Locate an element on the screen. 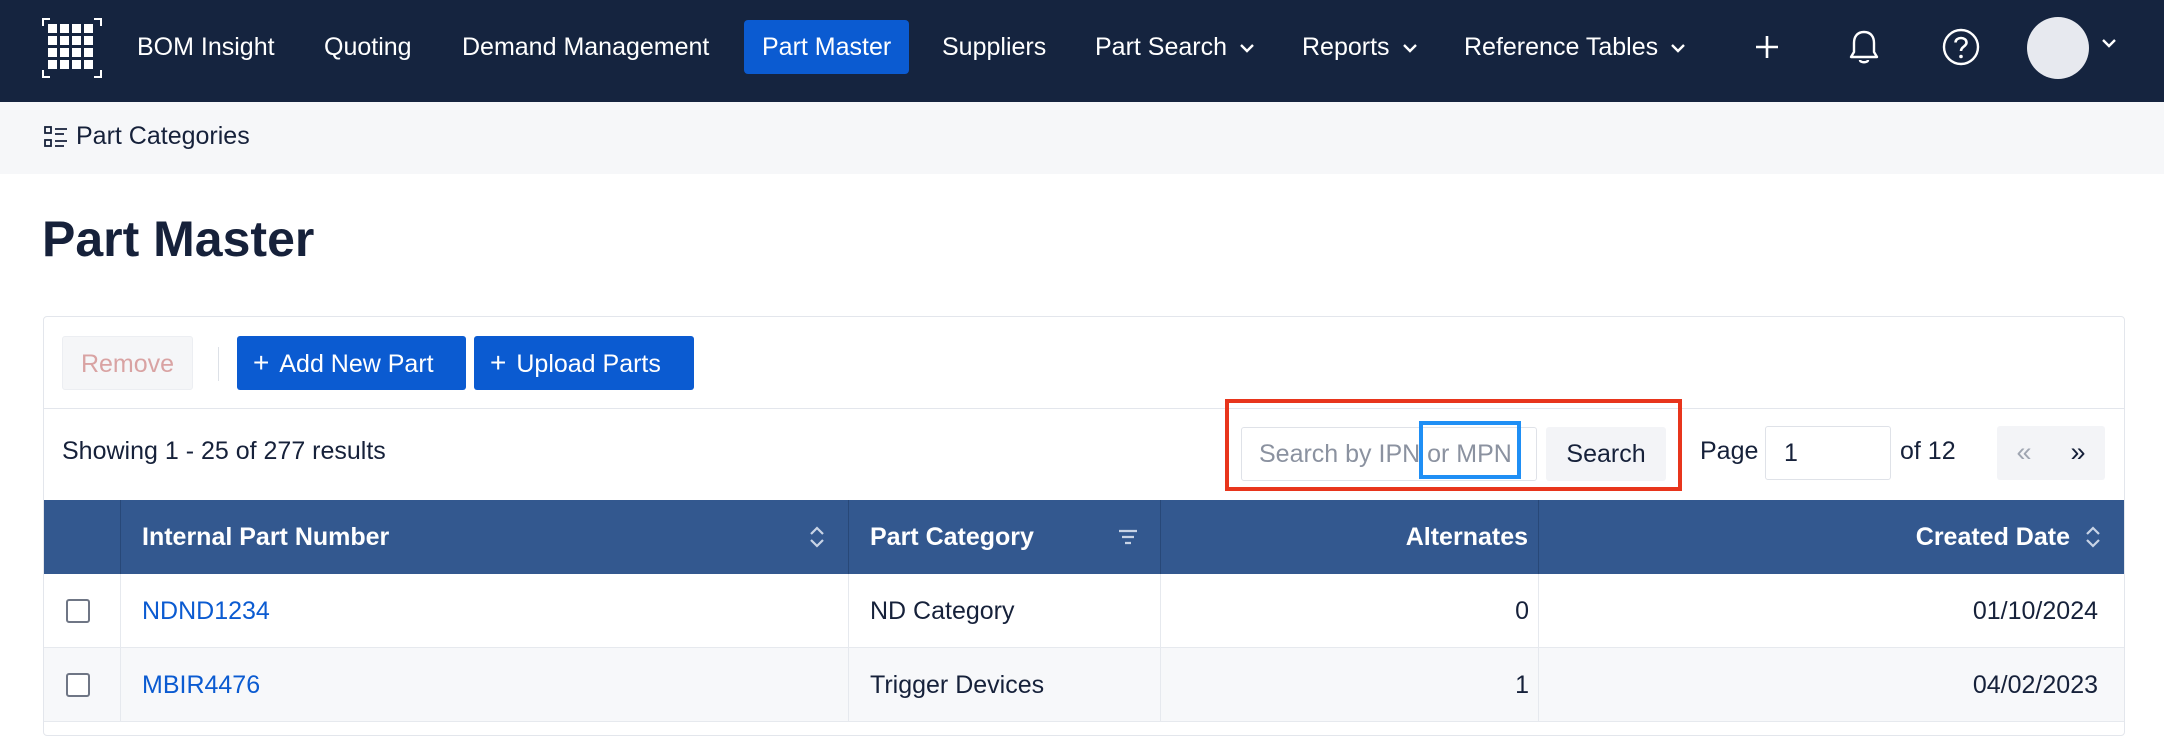 The width and height of the screenshot is (2164, 736). nav-item-label: Part Search is located at coordinates (1161, 47).